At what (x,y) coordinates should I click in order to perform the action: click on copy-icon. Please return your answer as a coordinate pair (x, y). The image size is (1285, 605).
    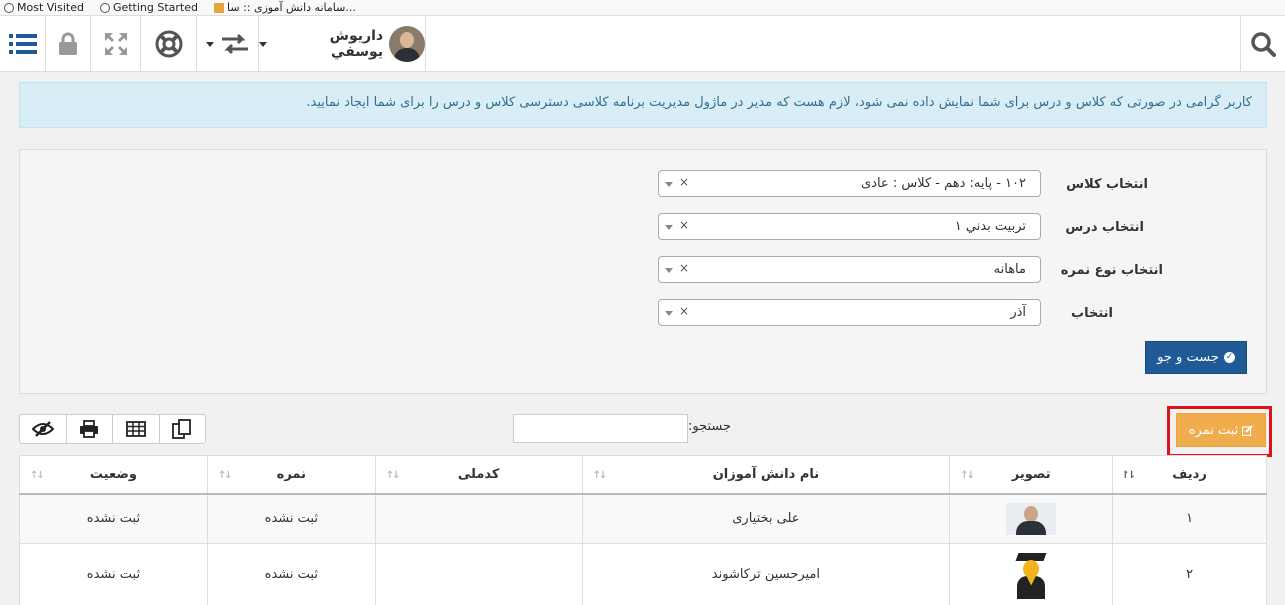
    Looking at the image, I should click on (182, 429).